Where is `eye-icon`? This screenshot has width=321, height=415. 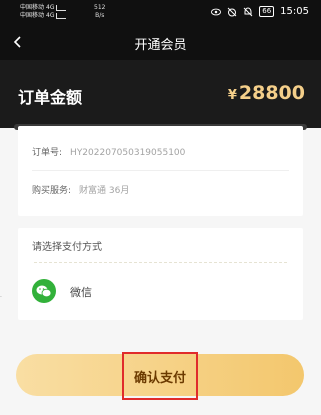
eye-icon is located at coordinates (216, 12).